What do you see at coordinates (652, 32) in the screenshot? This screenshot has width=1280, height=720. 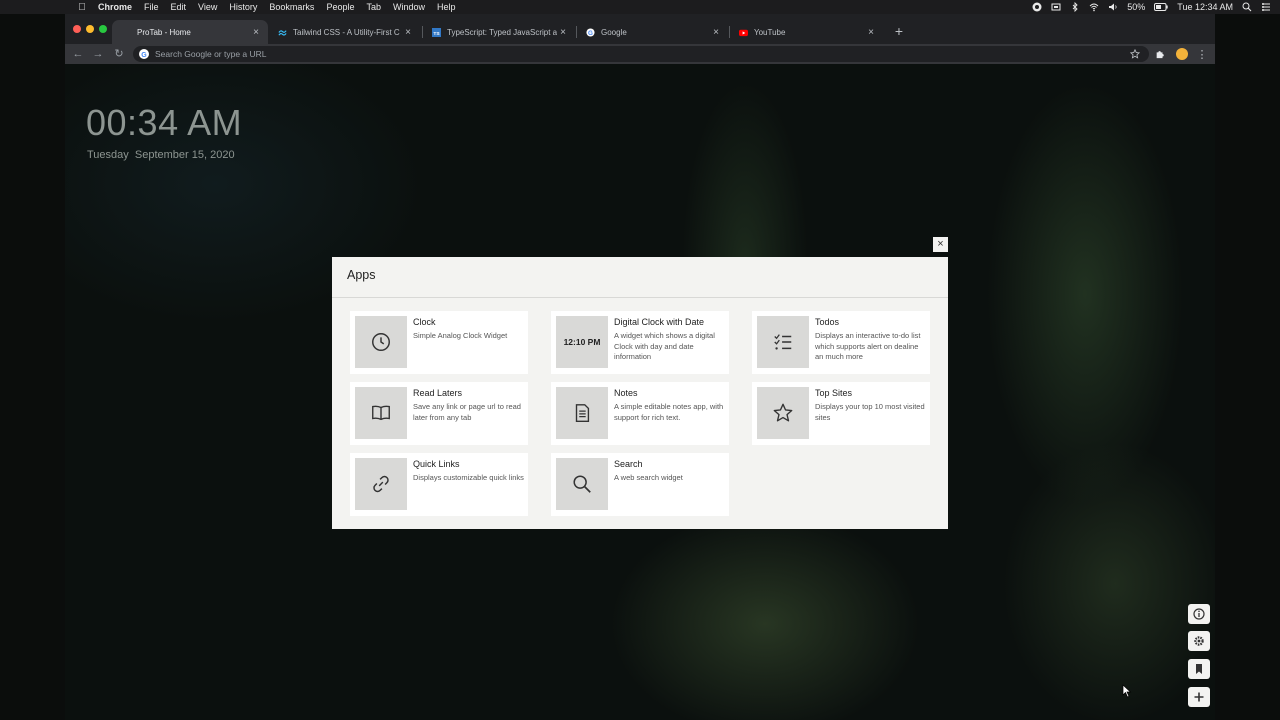 I see `tab-google: G Google ×` at bounding box center [652, 32].